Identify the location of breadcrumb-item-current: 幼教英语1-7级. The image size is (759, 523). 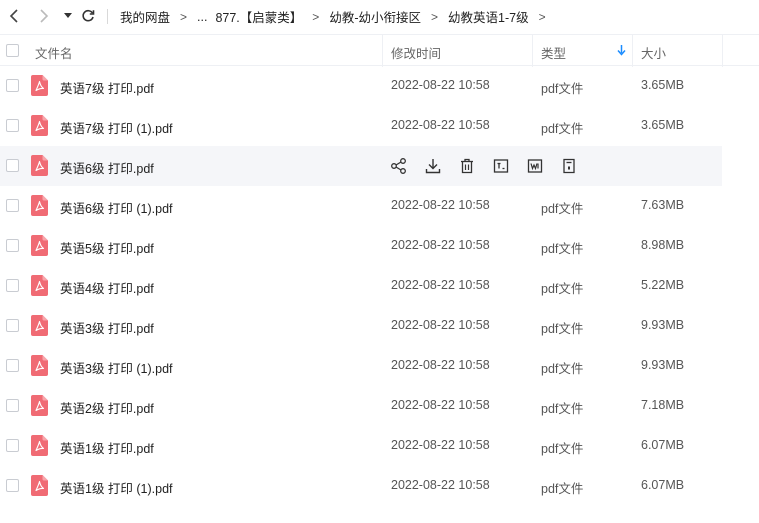
(488, 16).